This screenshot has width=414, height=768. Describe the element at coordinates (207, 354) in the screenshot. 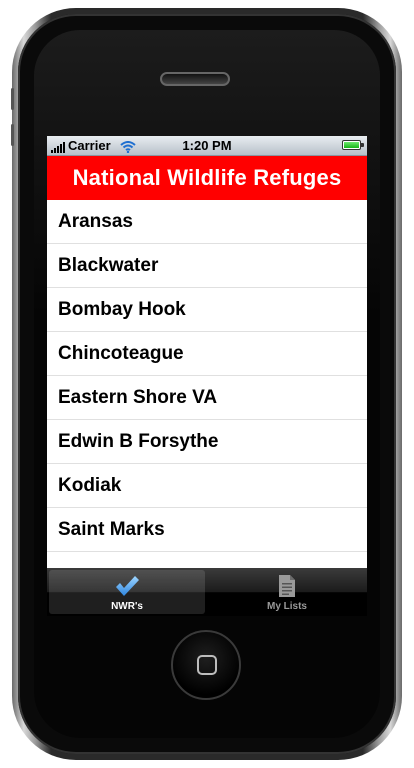

I see `list-item: Chincoteague` at that location.